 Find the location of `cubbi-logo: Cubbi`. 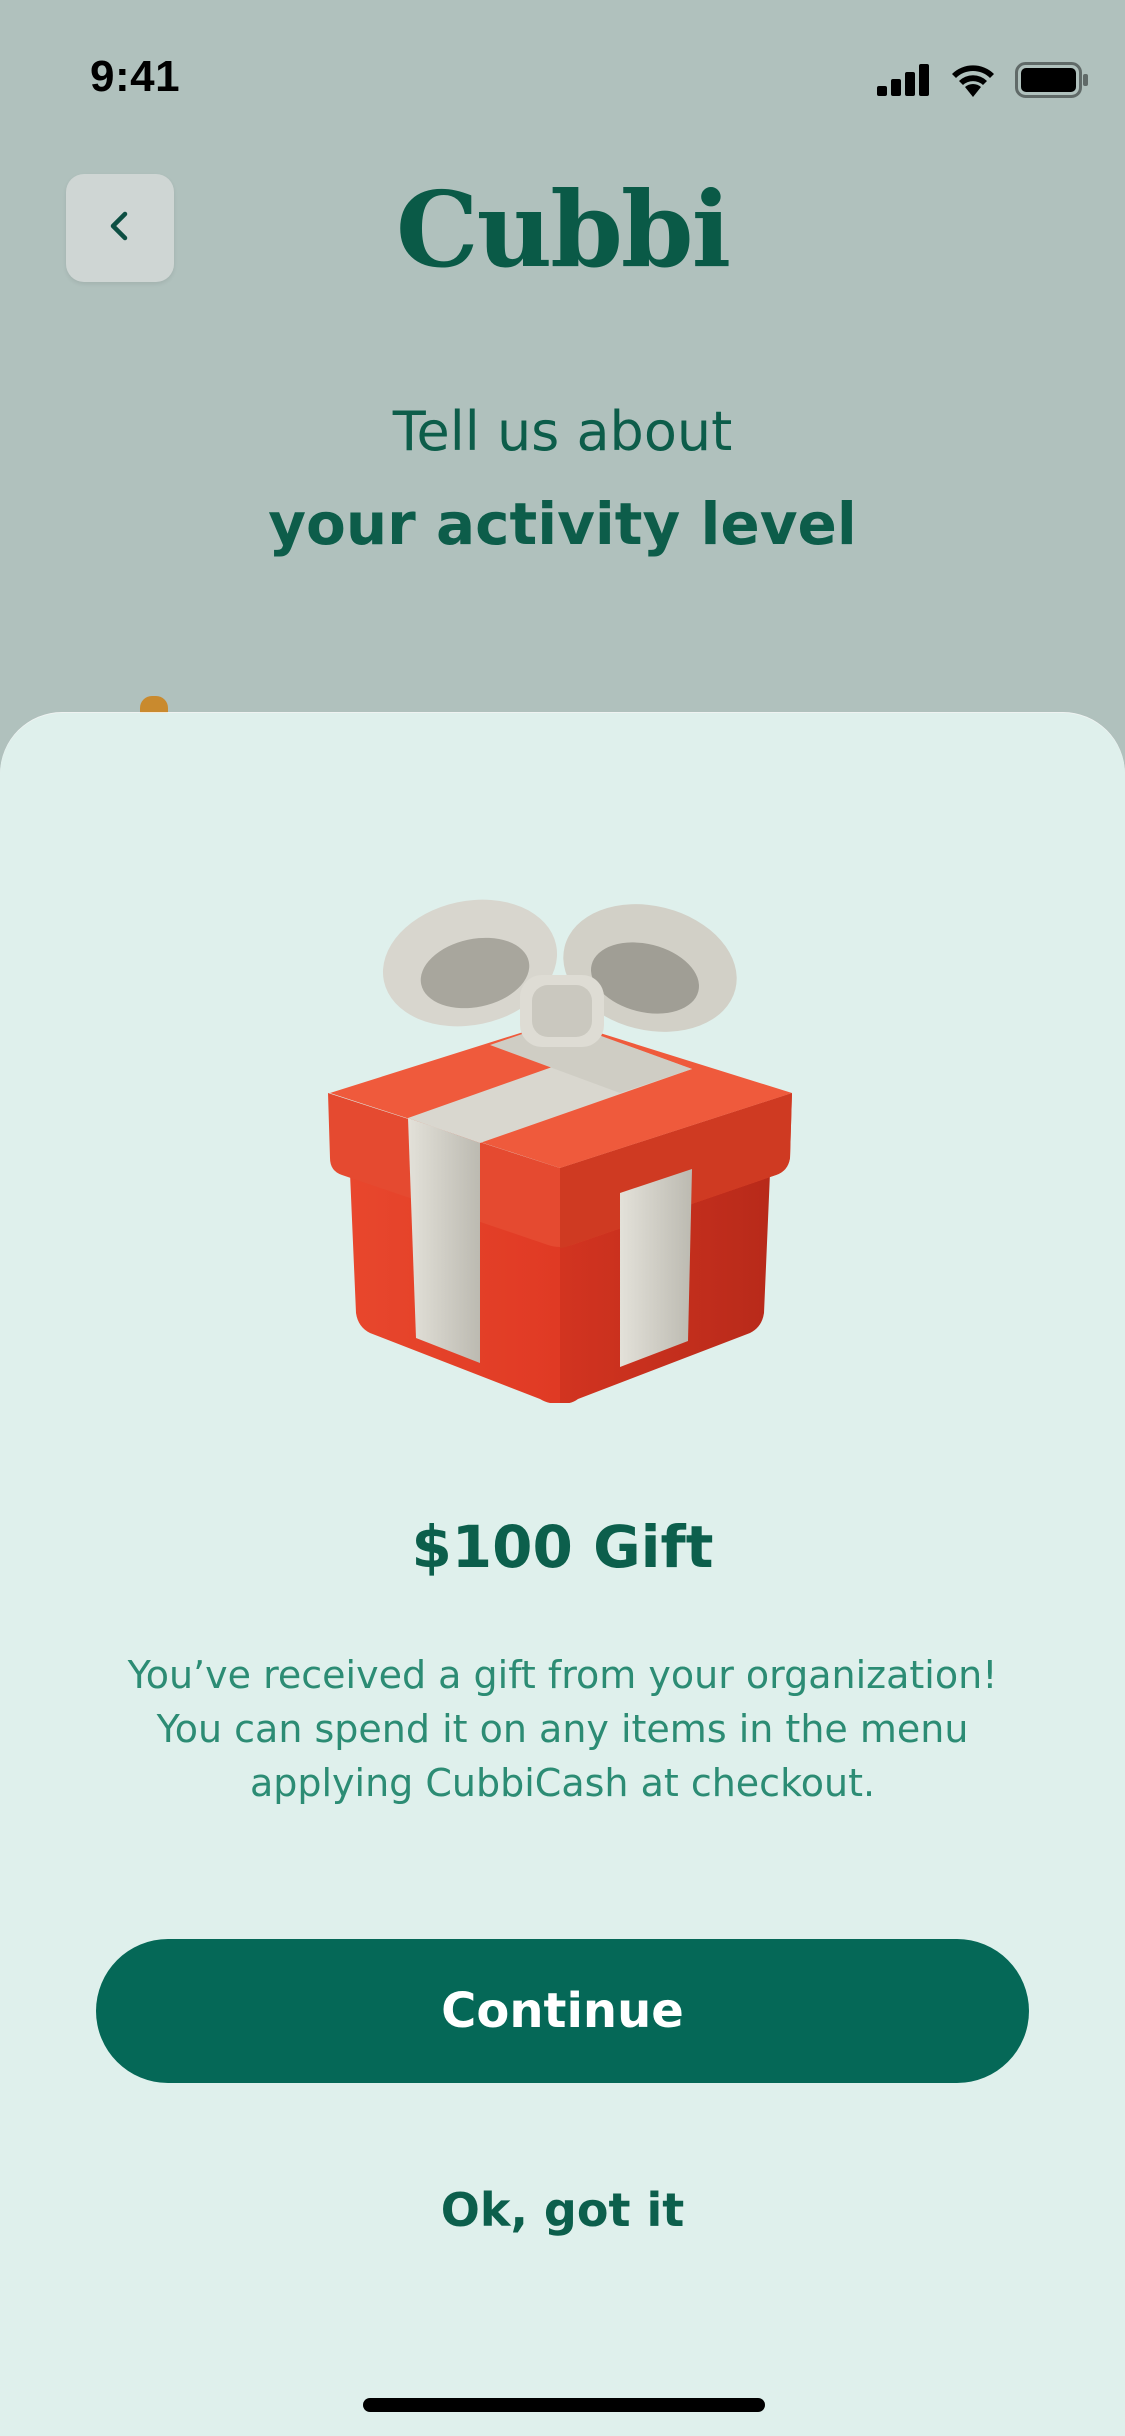

cubbi-logo: Cubbi is located at coordinates (563, 229).